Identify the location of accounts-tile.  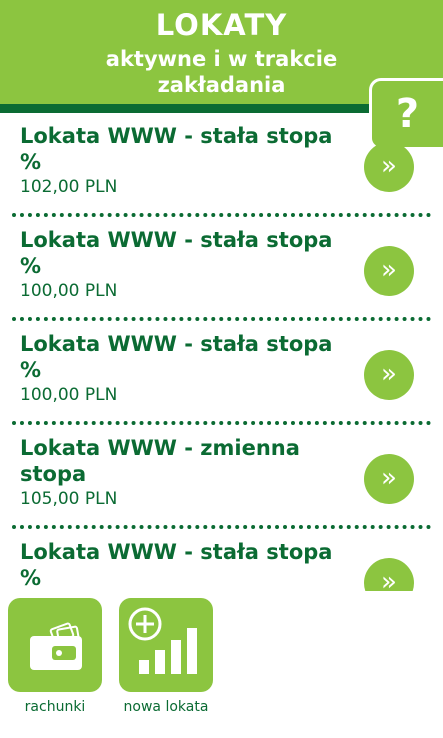
(55, 645).